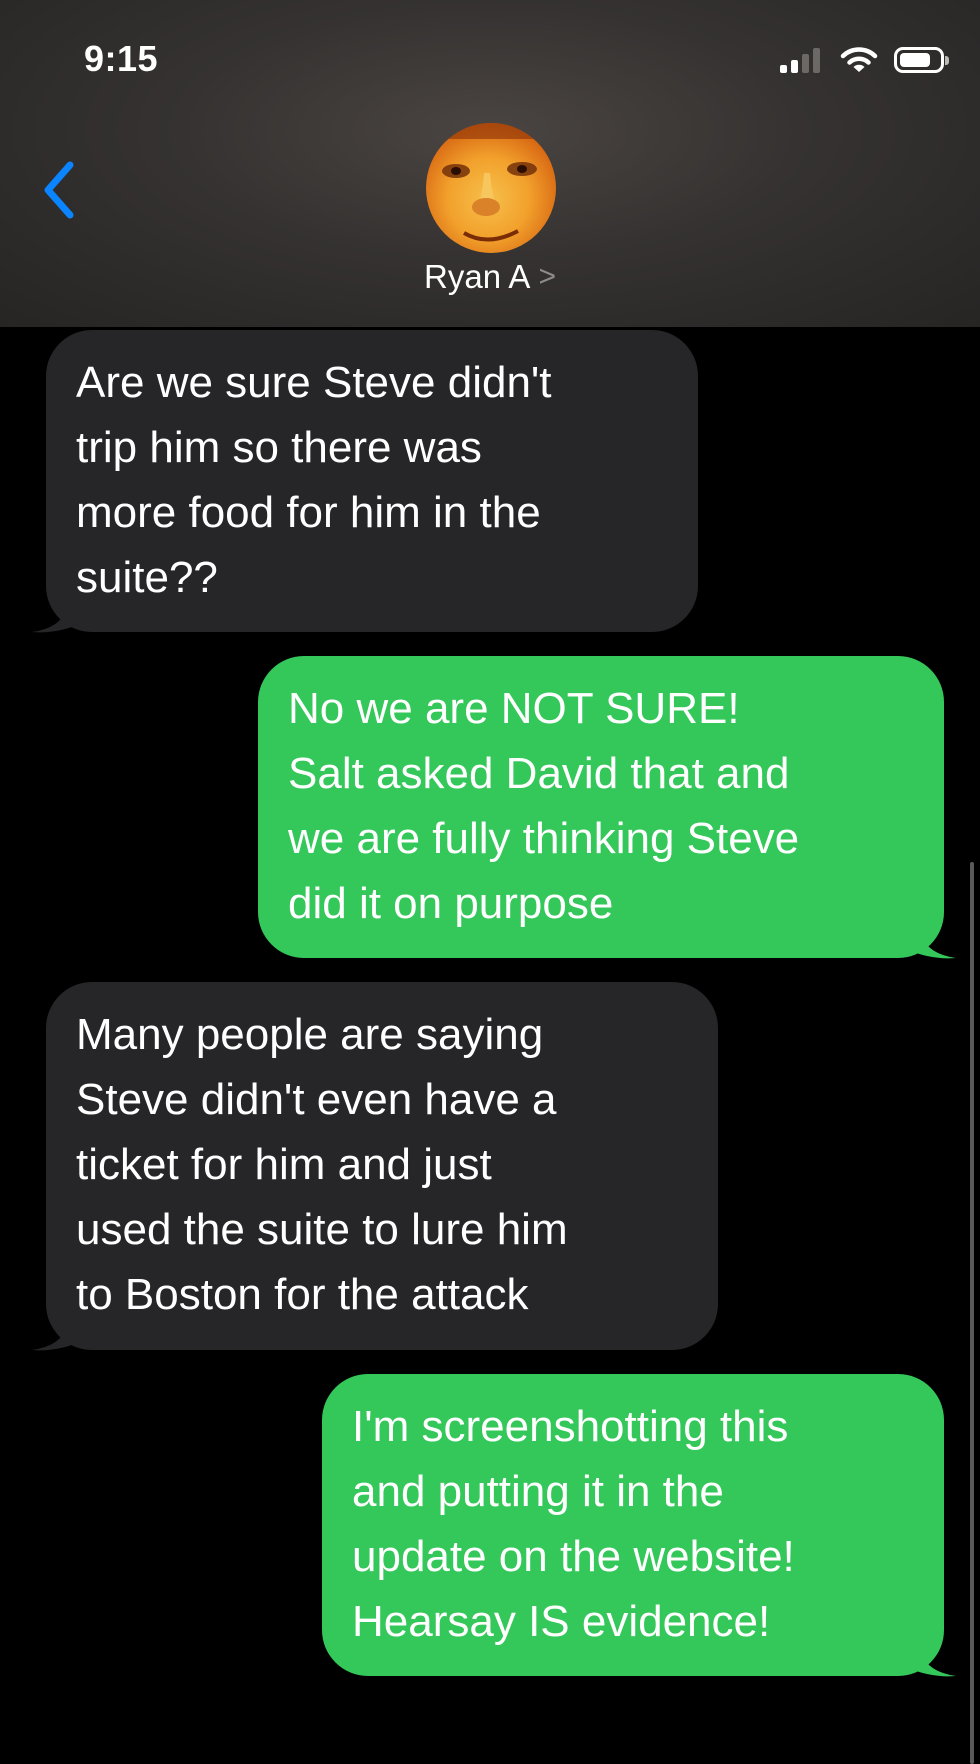 This screenshot has width=980, height=1764. Describe the element at coordinates (61, 190) in the screenshot. I see `chevron-left-icon` at that location.